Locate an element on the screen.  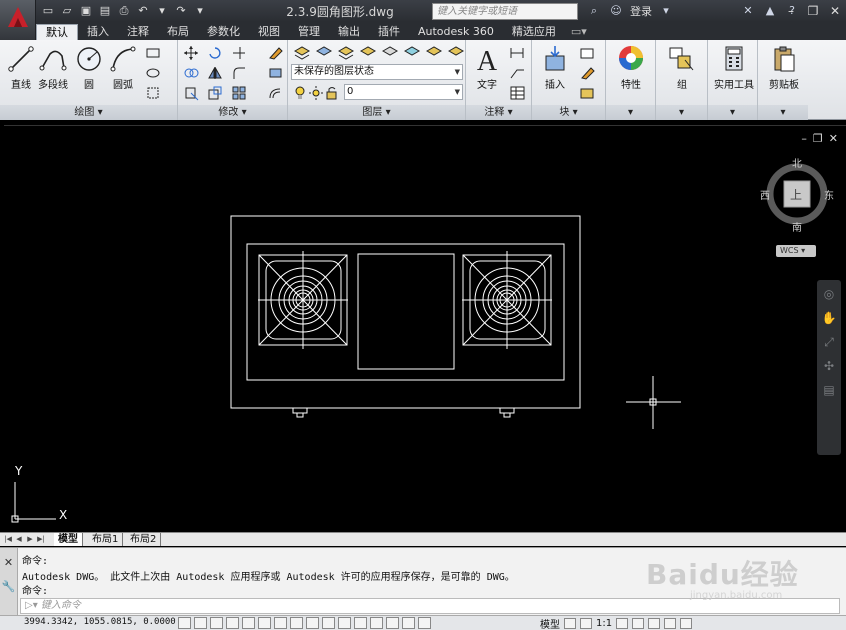
polar-toggle is located at coordinates (248, 623).